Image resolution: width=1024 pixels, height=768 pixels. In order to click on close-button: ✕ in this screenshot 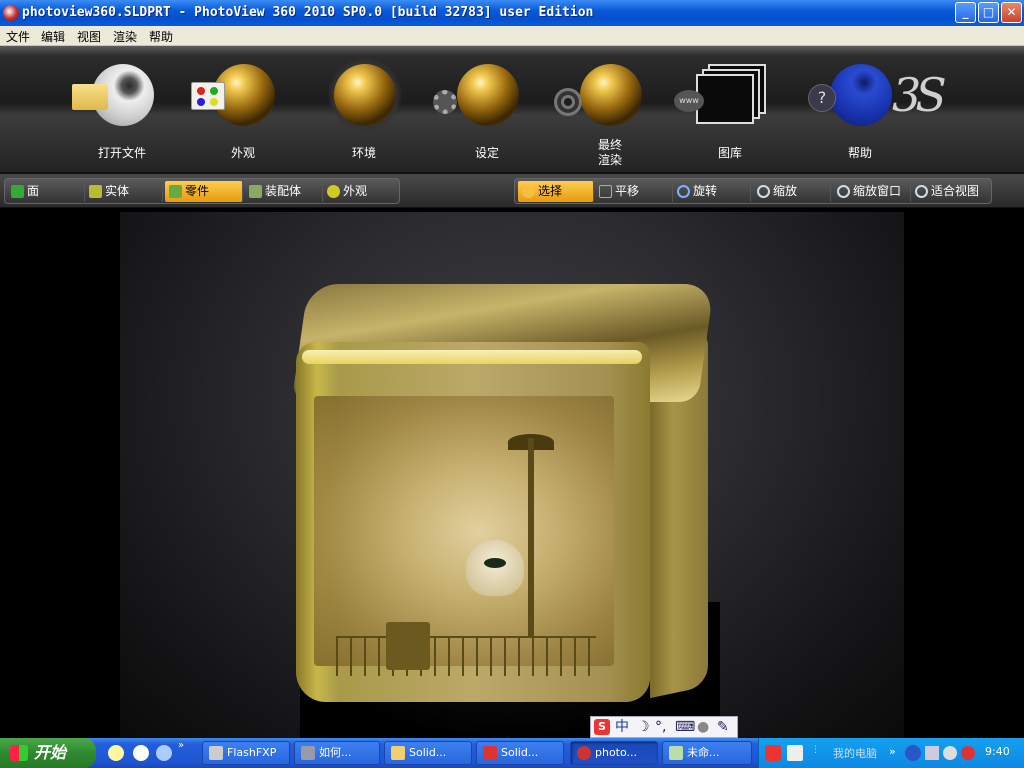, I will do `click(1011, 12)`.